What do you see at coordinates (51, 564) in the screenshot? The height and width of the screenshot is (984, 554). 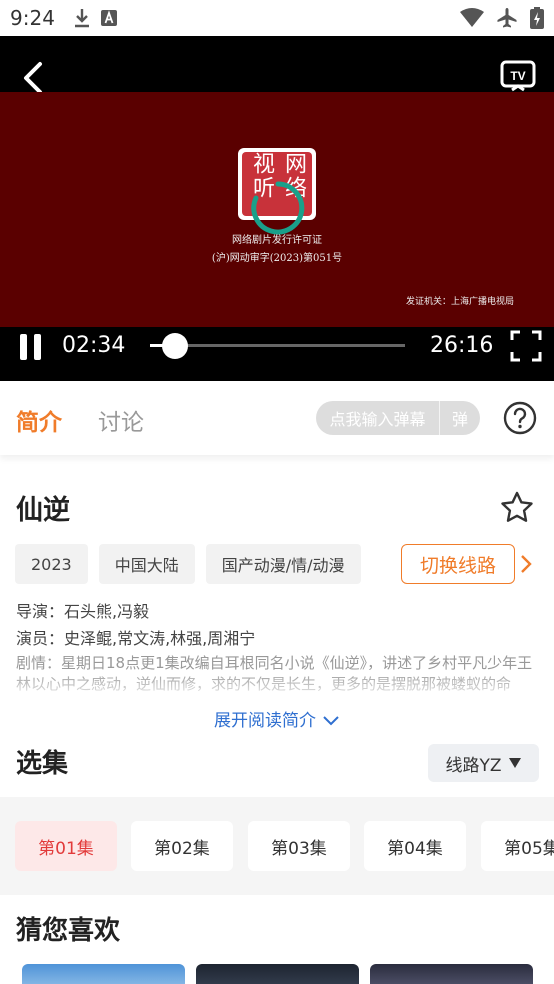 I see `tag-year: 2023` at bounding box center [51, 564].